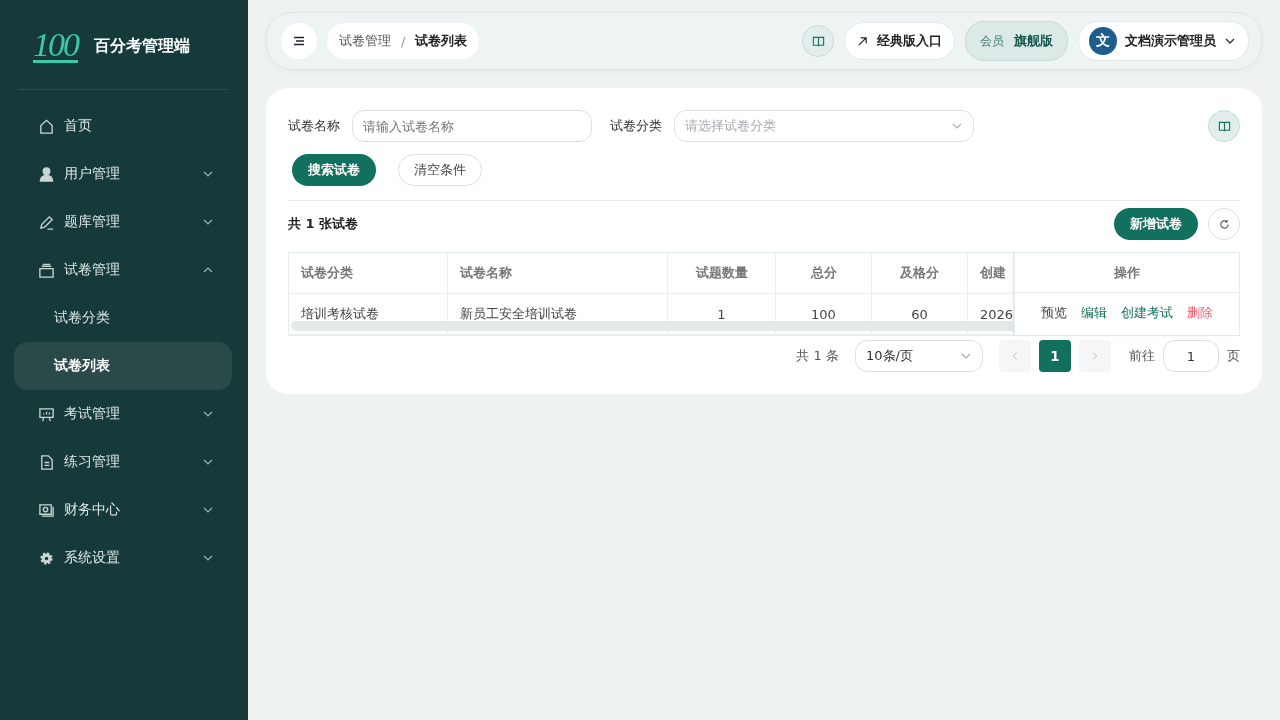 The image size is (1280, 720). I want to click on sidebar-item: 试卷管理, so click(124, 270).